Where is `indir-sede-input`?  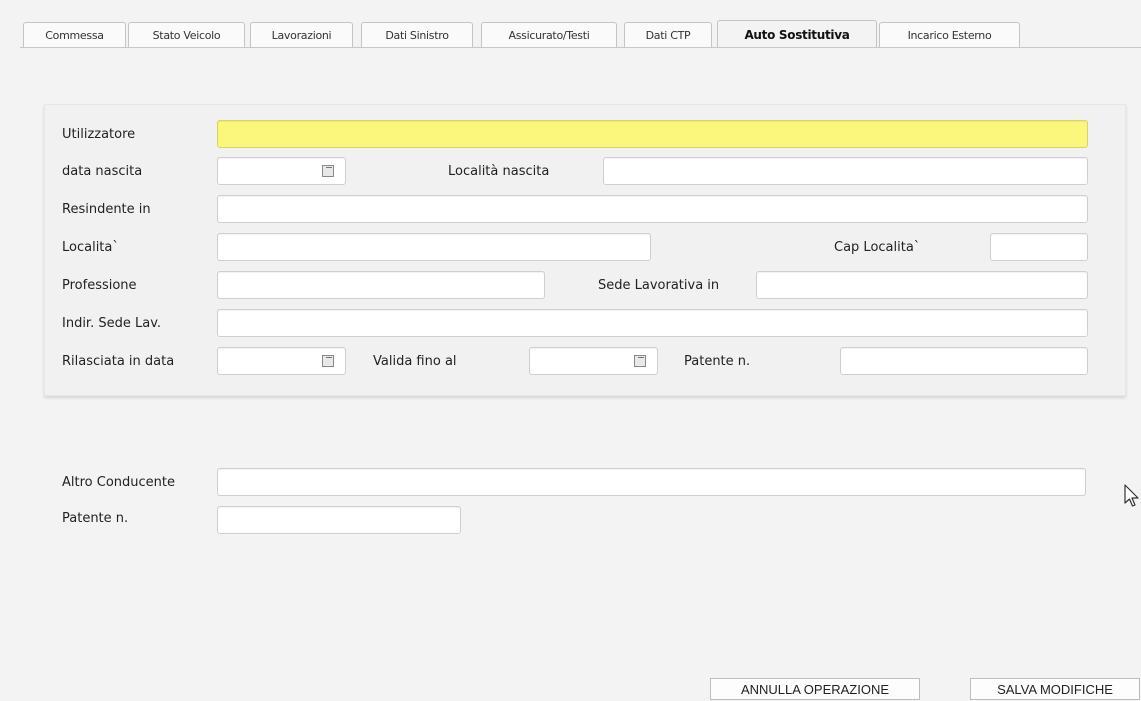 indir-sede-input is located at coordinates (652, 323).